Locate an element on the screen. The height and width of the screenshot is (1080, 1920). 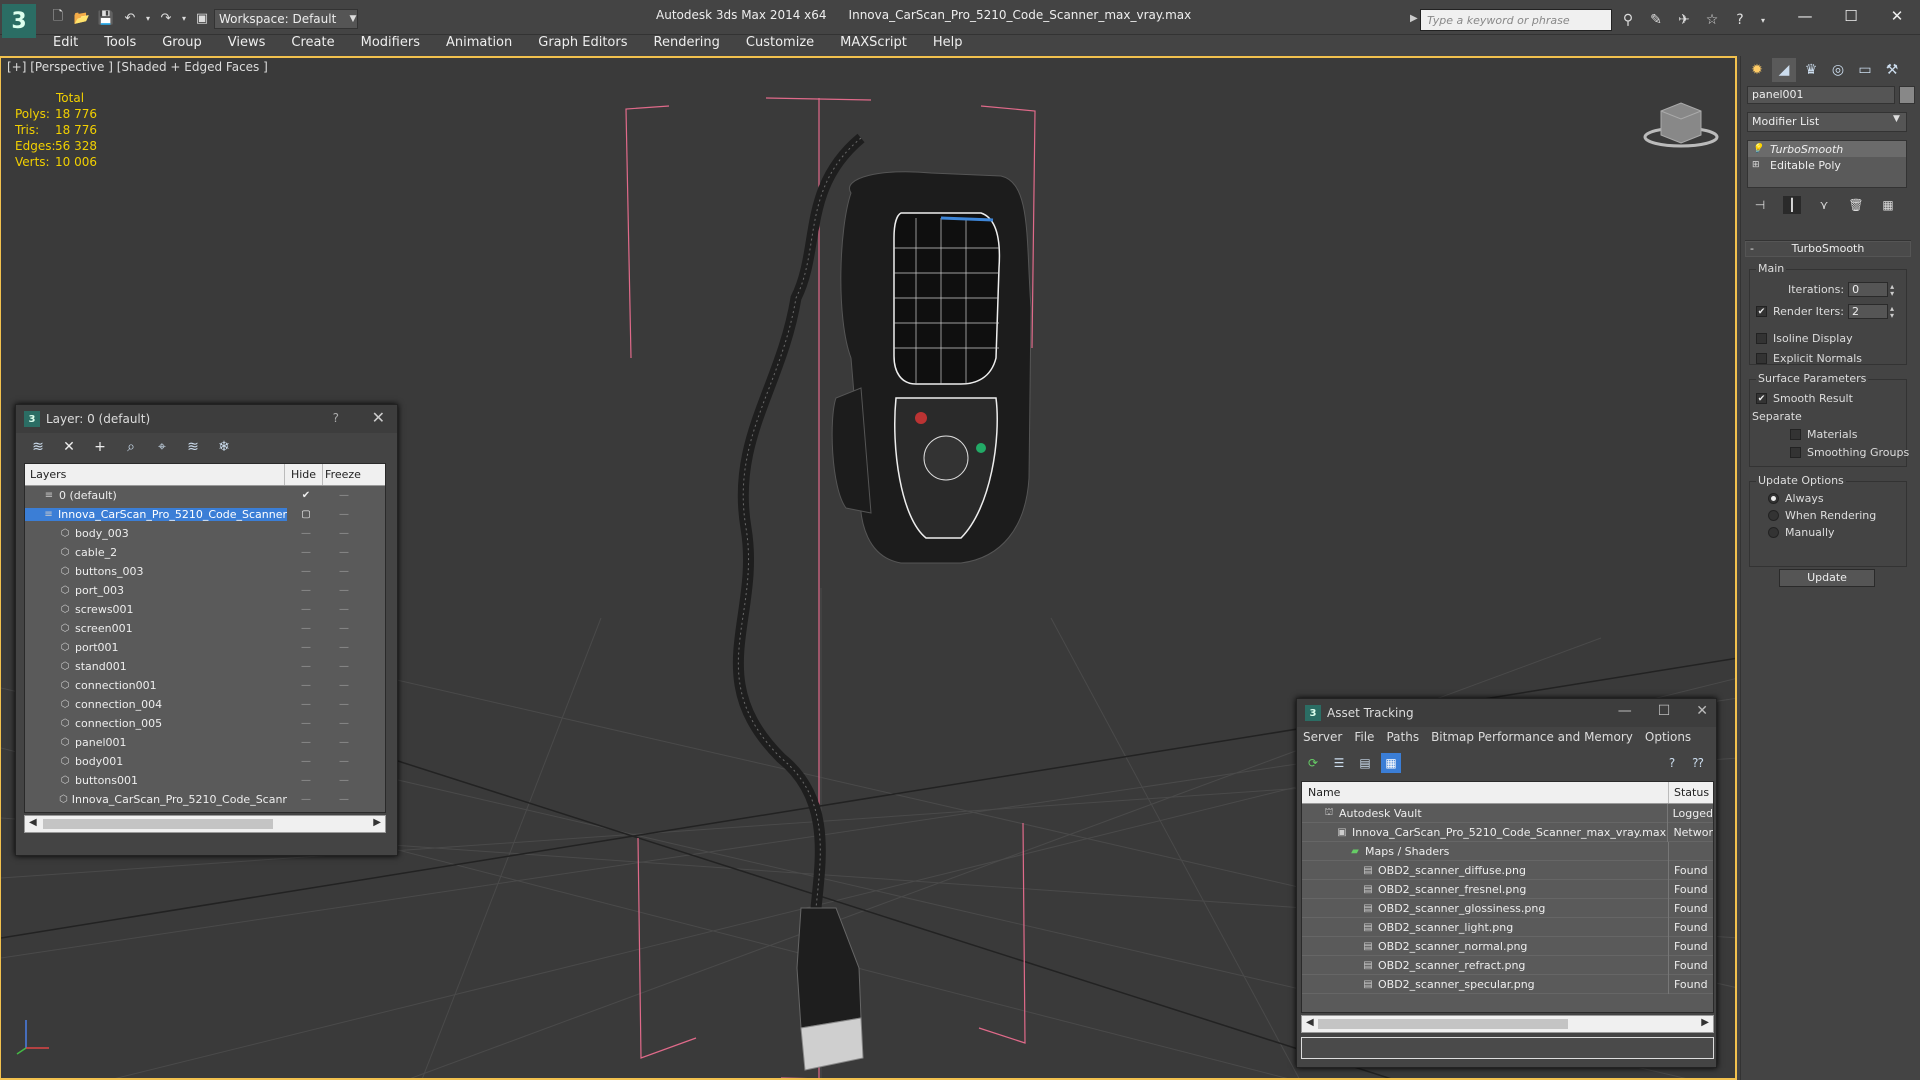
asset-row: ▤ OBD2_scanner_refract.png Found is located at coordinates (1507, 965).